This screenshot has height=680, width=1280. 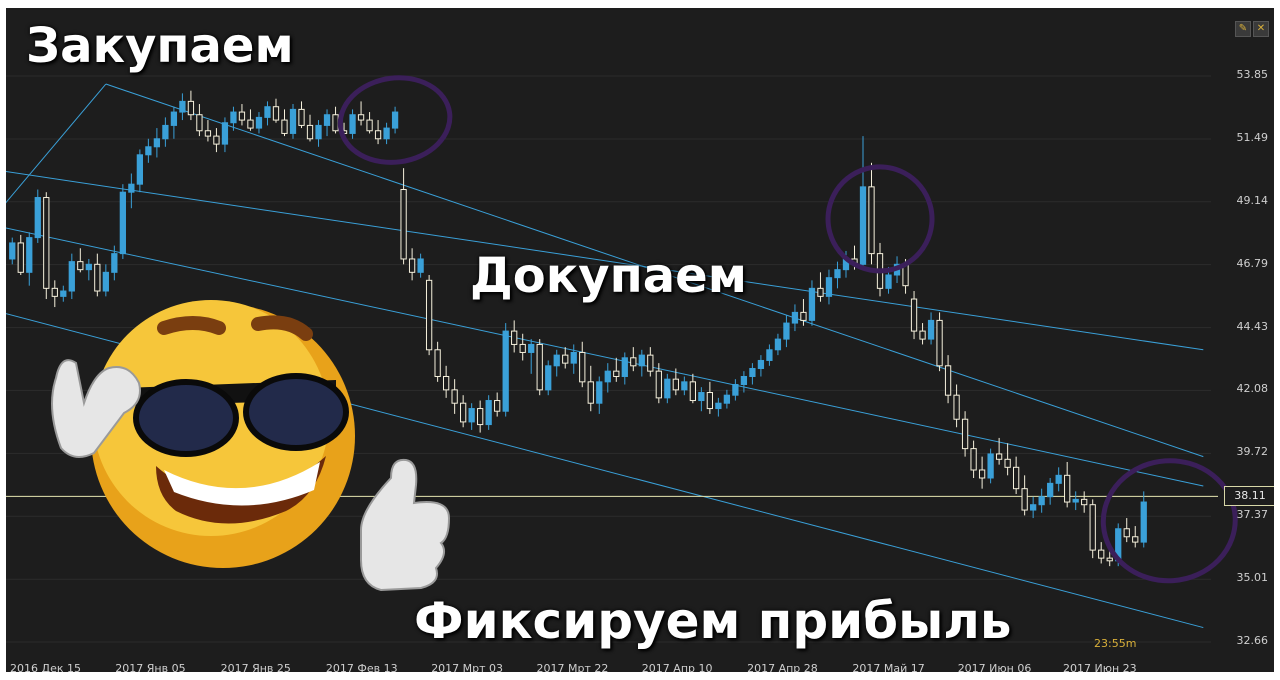 What do you see at coordinates (1115, 643) in the screenshot?
I see `bar-timer: 23:55m` at bounding box center [1115, 643].